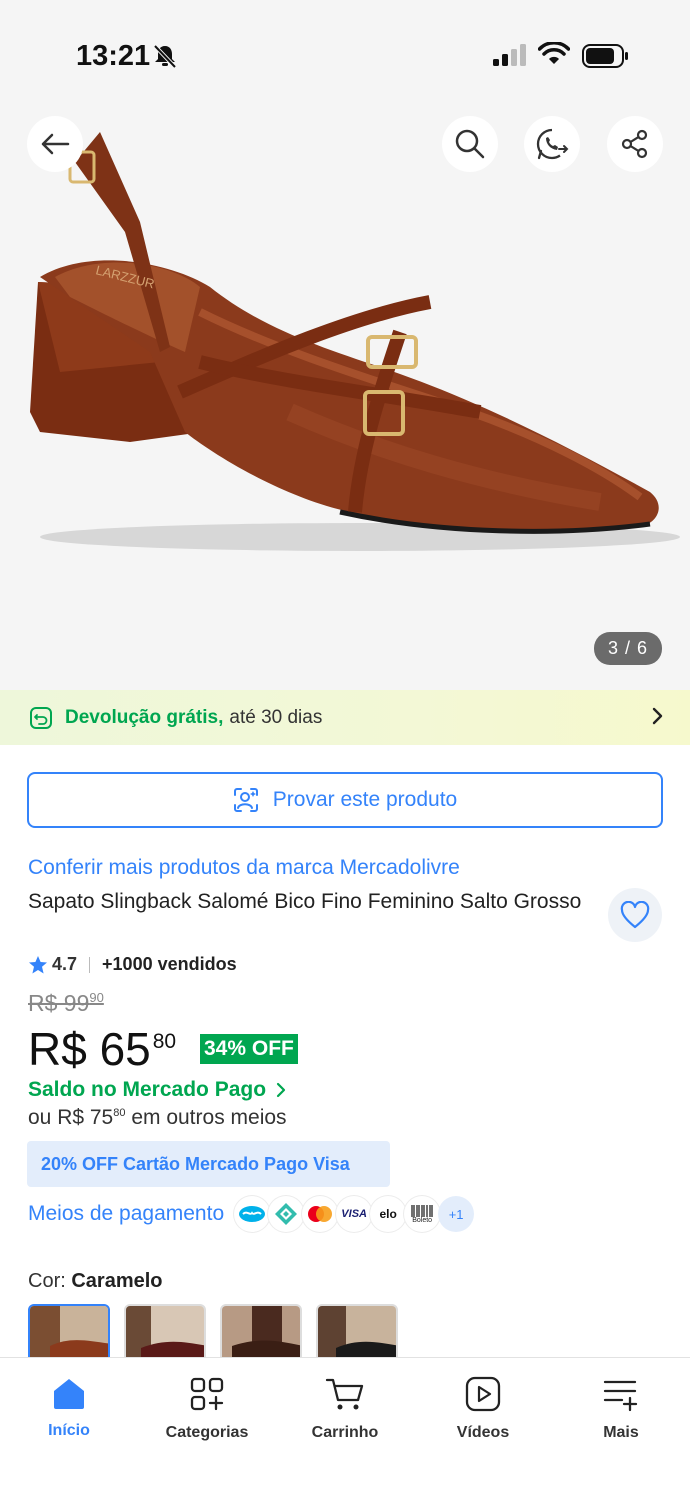 The image size is (690, 1500). I want to click on mercado-pago-logo-icon, so click(252, 1214).